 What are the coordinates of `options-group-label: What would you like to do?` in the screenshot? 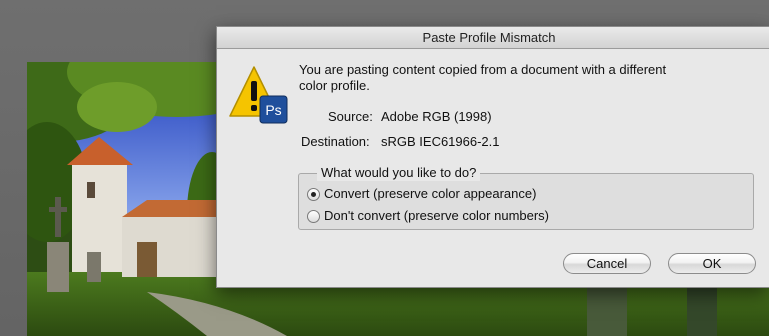 It's located at (399, 173).